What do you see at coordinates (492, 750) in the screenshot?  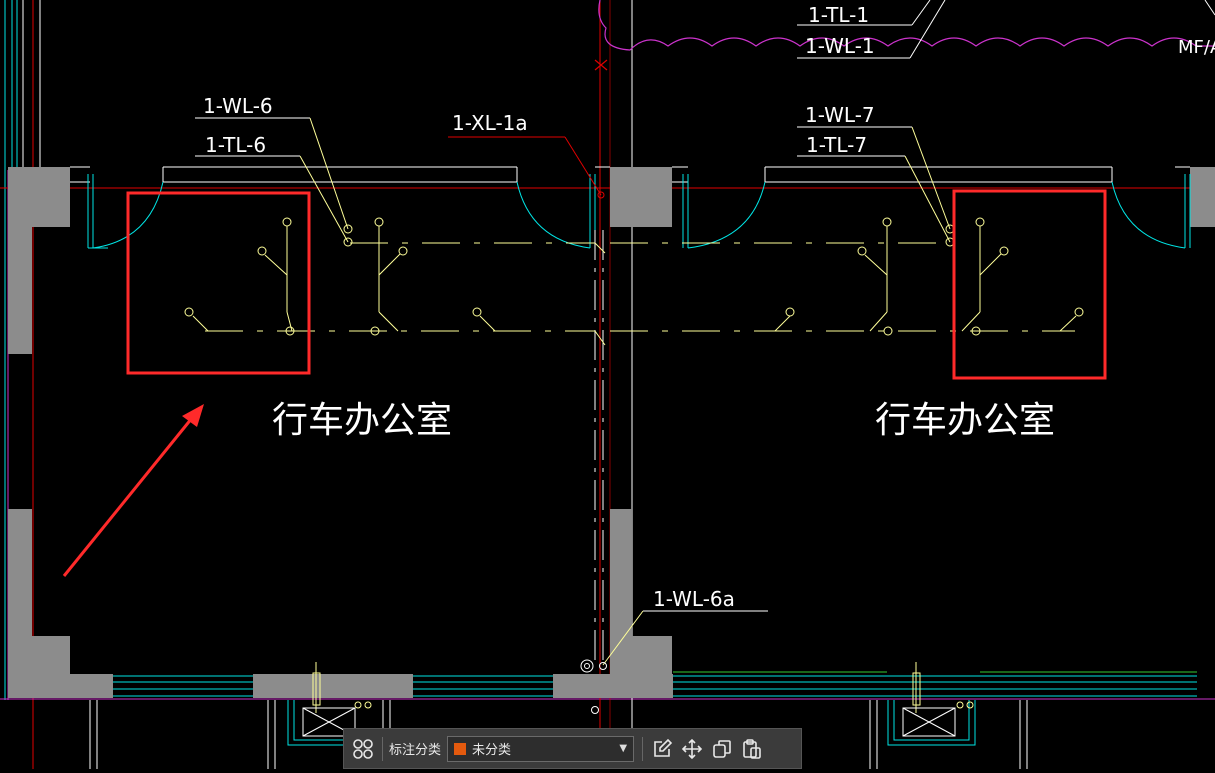 I see `category-value: 未分类` at bounding box center [492, 750].